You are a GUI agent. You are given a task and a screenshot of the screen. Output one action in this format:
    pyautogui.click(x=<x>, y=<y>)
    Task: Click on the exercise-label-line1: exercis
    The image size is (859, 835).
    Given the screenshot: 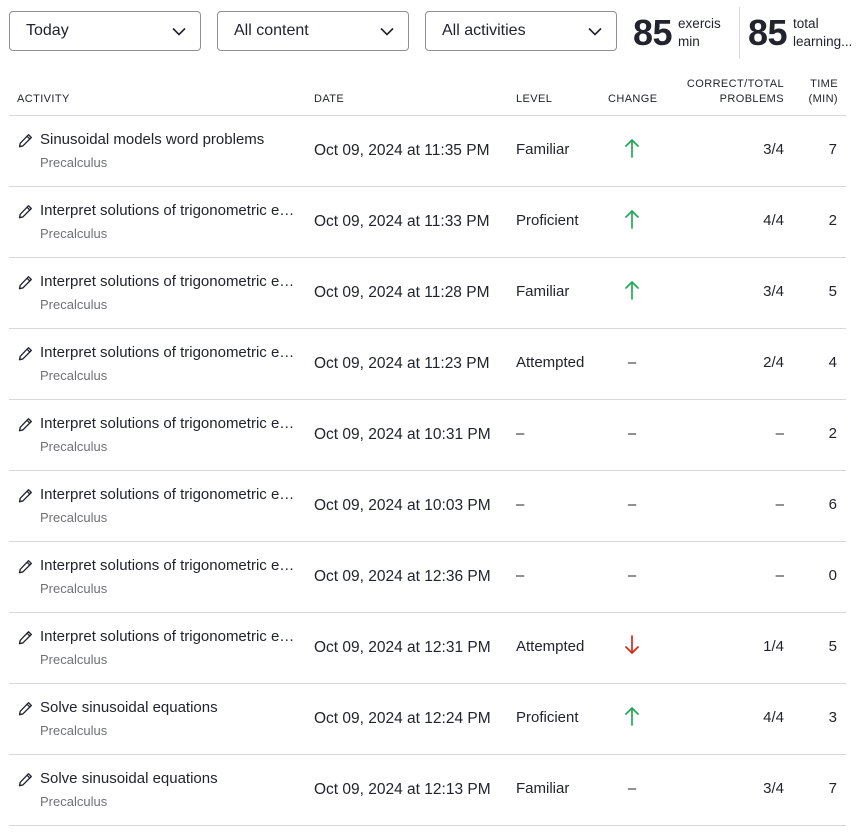 What is the action you would take?
    pyautogui.click(x=699, y=23)
    